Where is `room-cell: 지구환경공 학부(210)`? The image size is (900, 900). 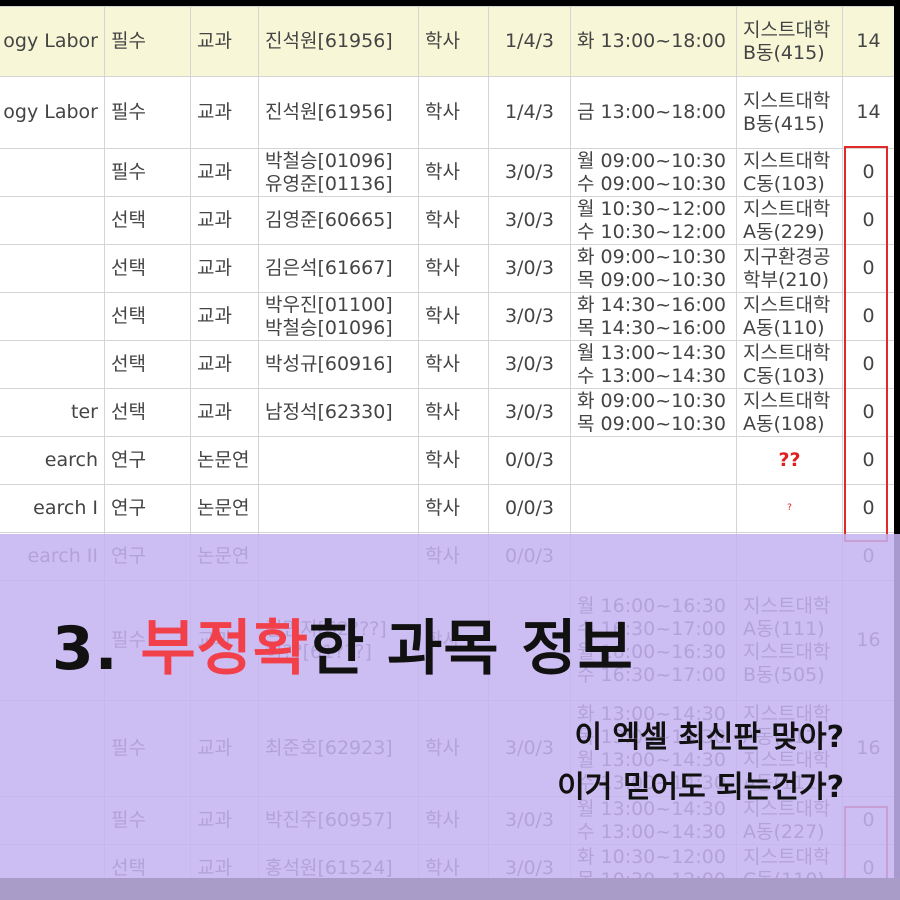
room-cell: 지구환경공 학부(210) is located at coordinates (789, 268).